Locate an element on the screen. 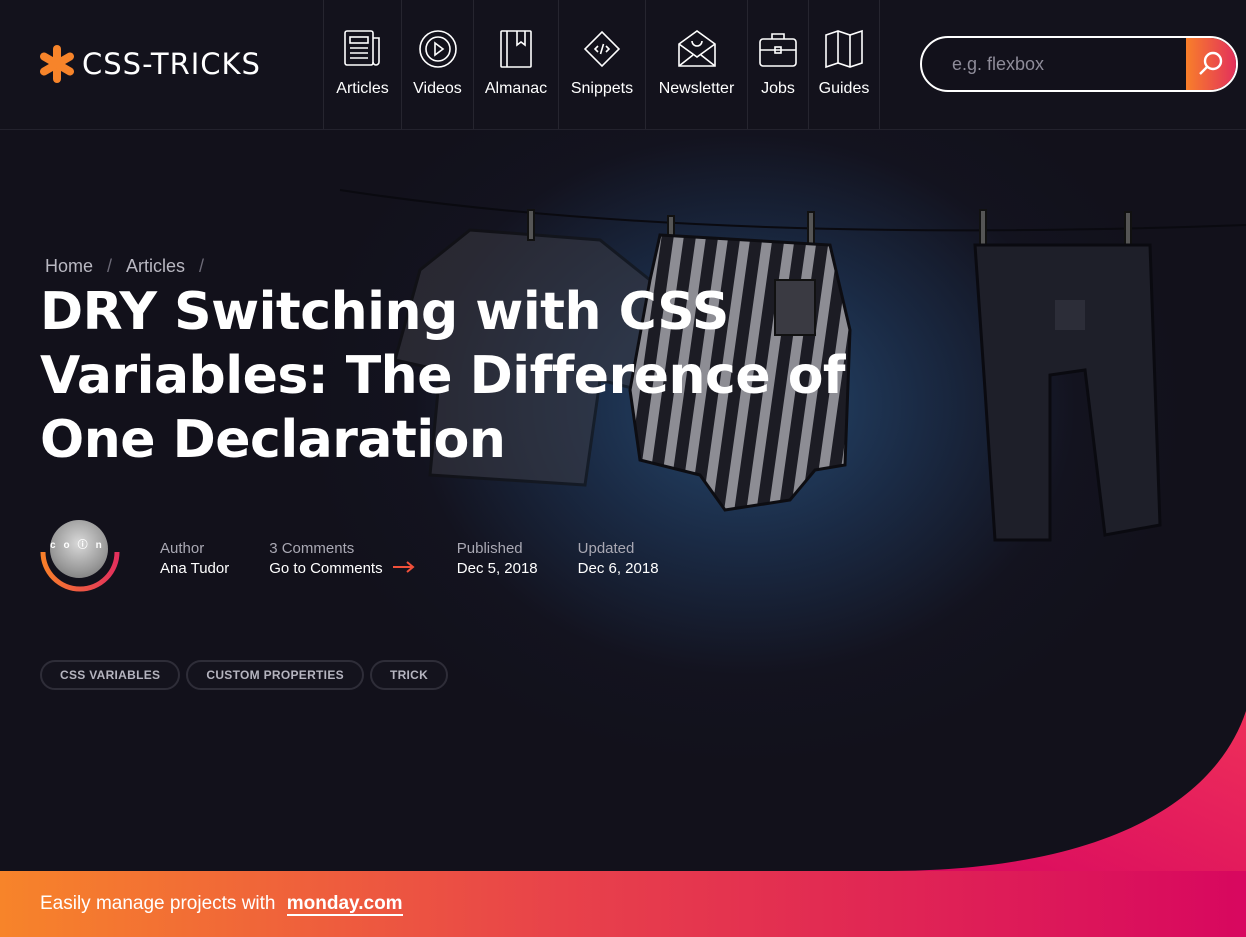 The height and width of the screenshot is (937, 1246). search-icon is located at coordinates (1211, 63).